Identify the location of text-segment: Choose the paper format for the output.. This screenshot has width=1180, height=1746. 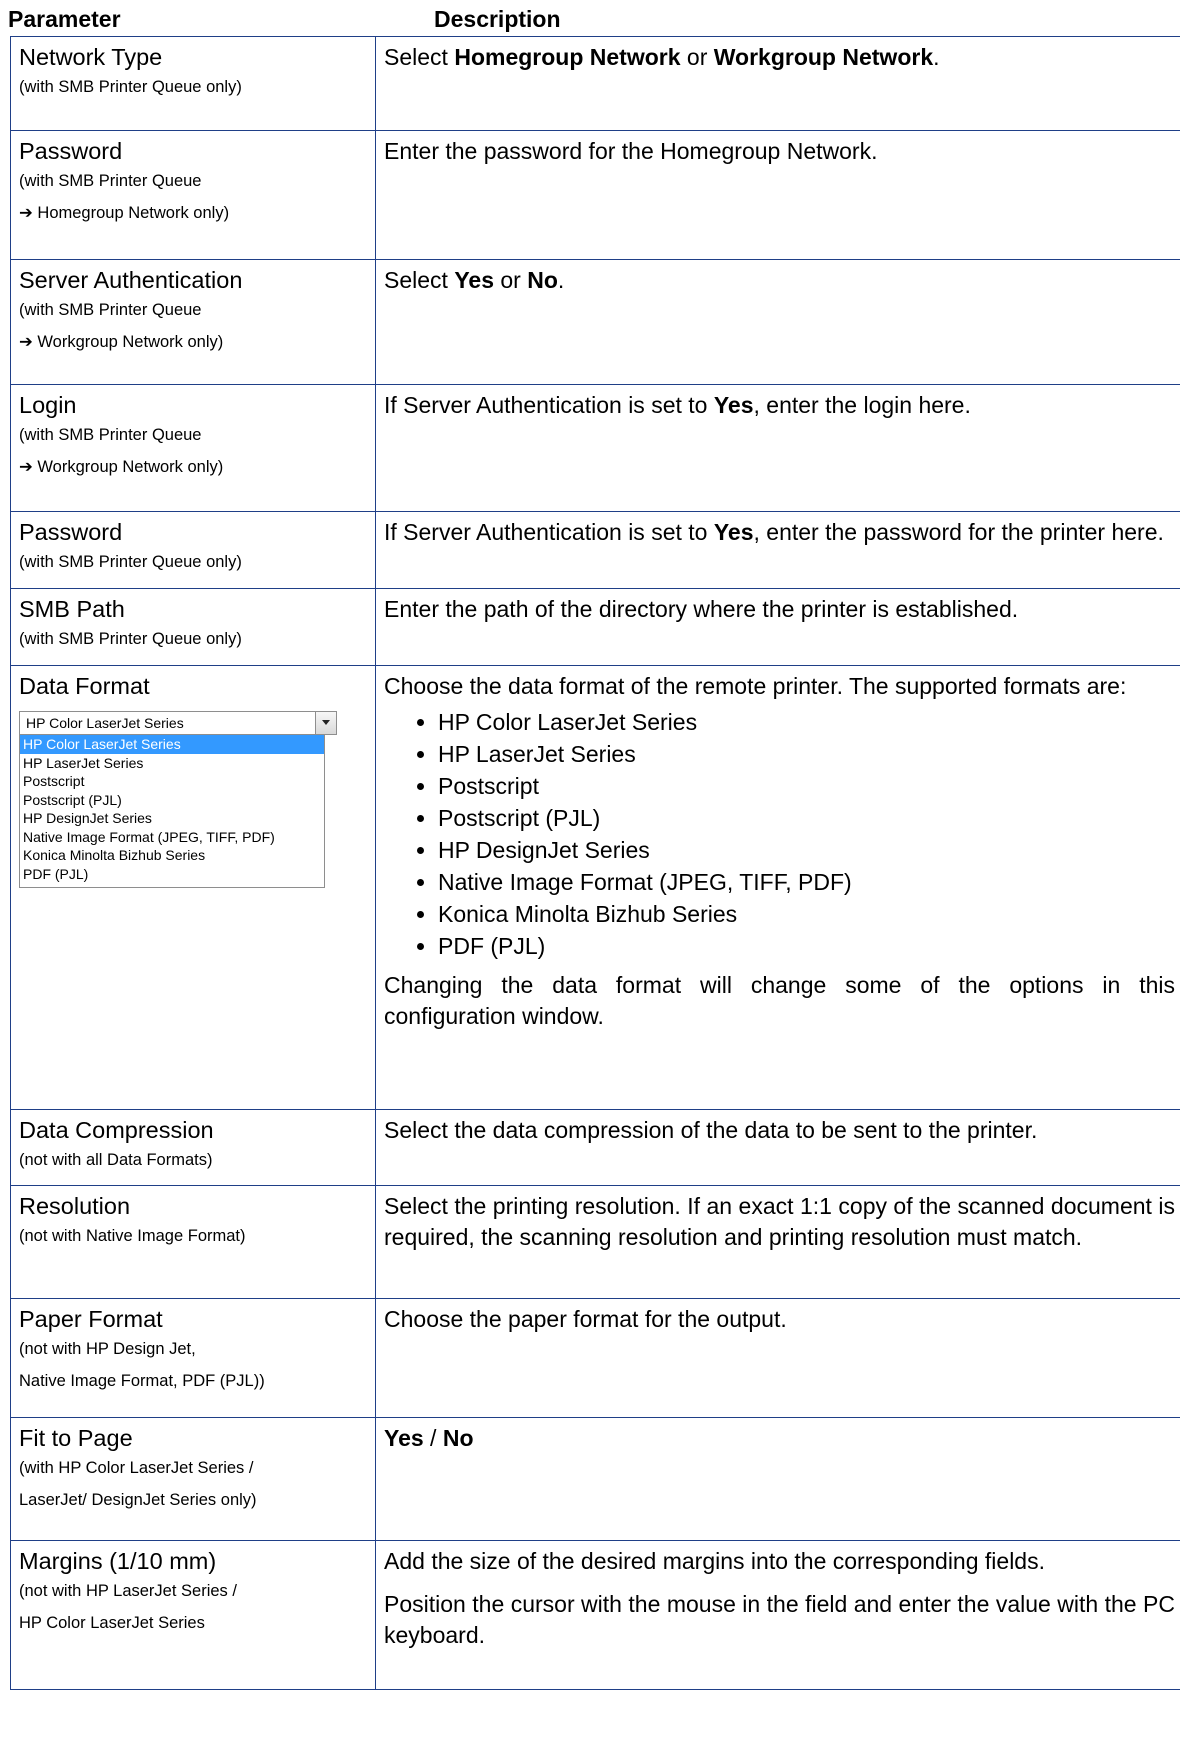
(585, 1319).